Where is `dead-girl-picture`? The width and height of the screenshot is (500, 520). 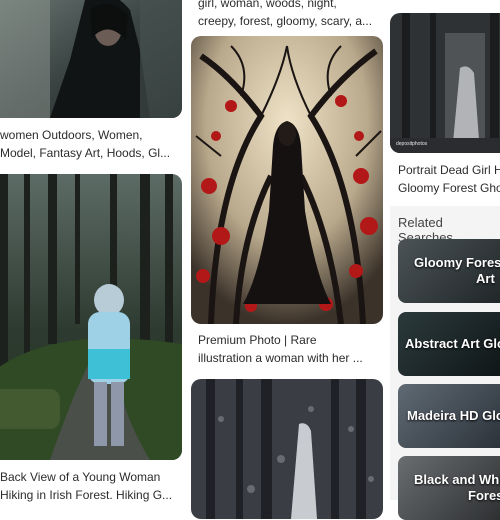
dead-girl-picture is located at coordinates (445, 83).